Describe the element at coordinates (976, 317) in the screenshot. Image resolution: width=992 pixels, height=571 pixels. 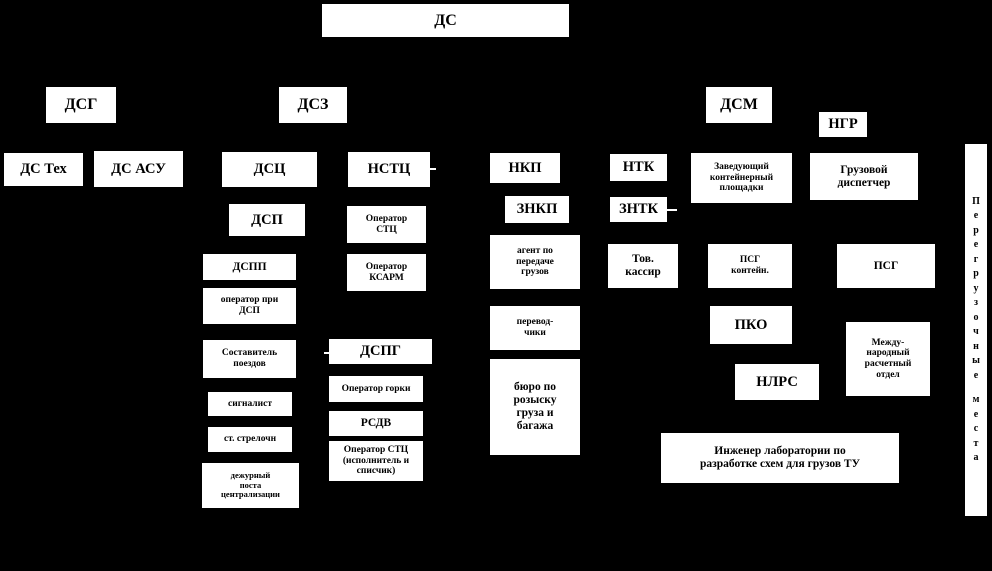
I see `vert-letter: о` at that location.